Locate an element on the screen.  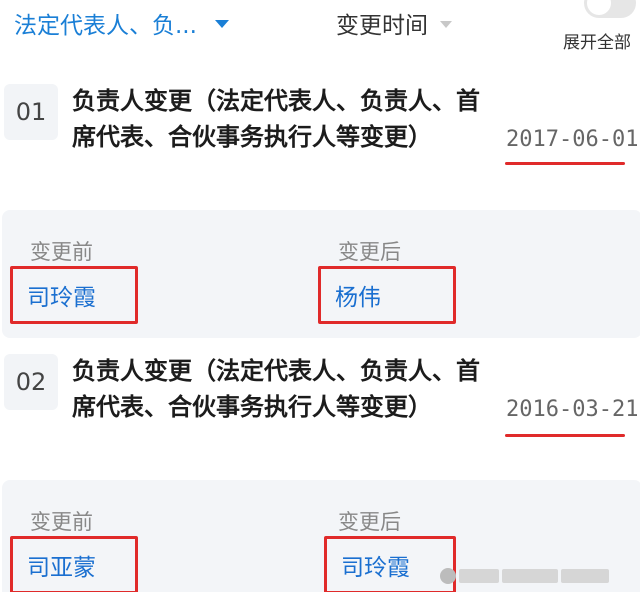
after-value-box: 杨伟 is located at coordinates (387, 295).